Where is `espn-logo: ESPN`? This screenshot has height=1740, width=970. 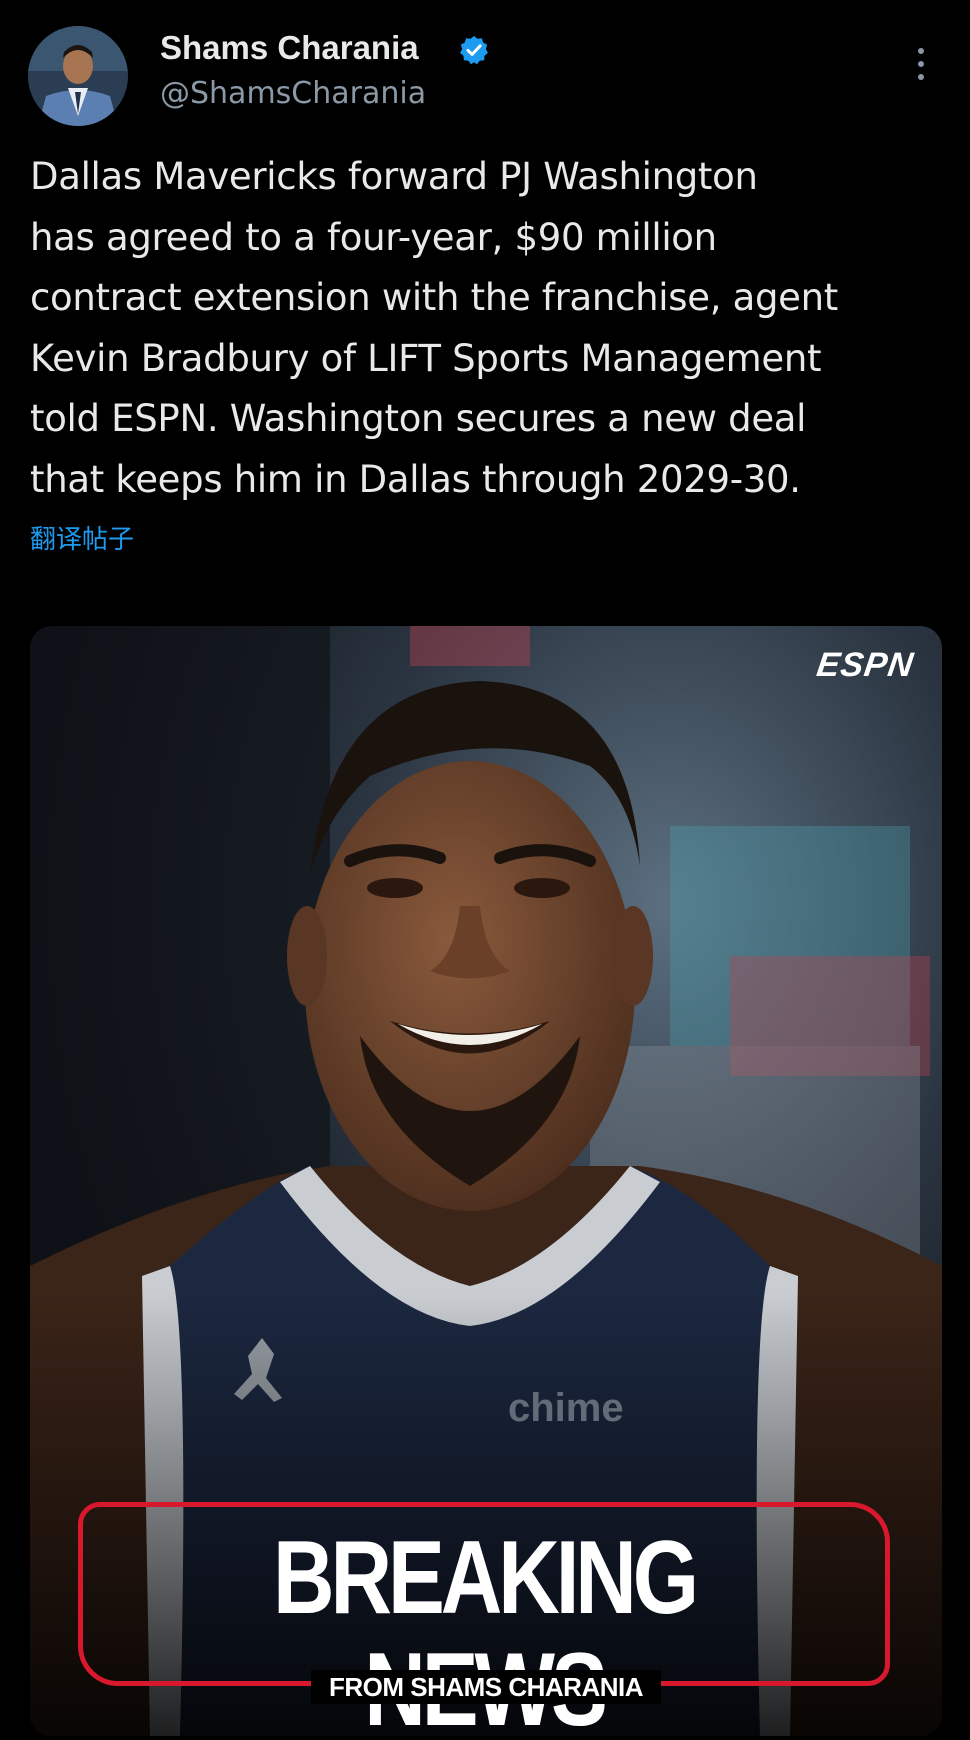 espn-logo: ESPN is located at coordinates (865, 665).